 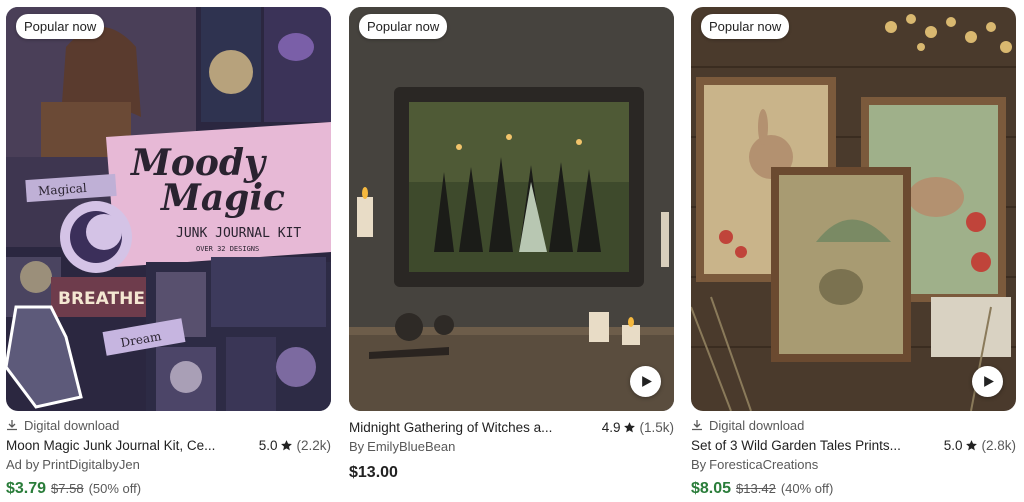 What do you see at coordinates (238, 233) in the screenshot?
I see `image-title-line3: JUNK JOURNAL KIT` at bounding box center [238, 233].